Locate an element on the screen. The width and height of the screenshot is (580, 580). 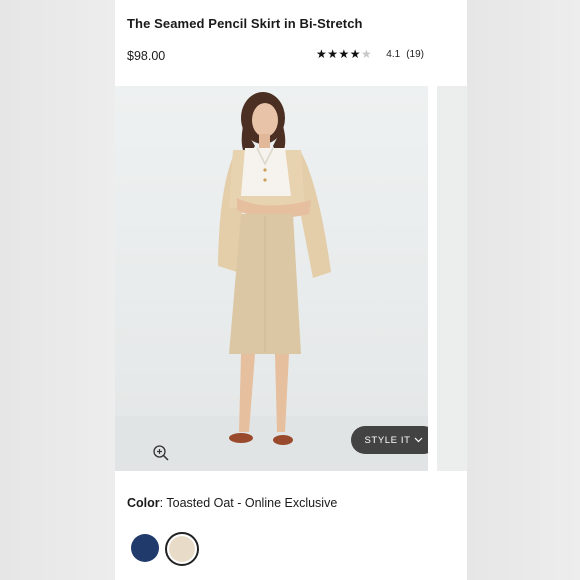
rating-count: (19) is located at coordinates (415, 54).